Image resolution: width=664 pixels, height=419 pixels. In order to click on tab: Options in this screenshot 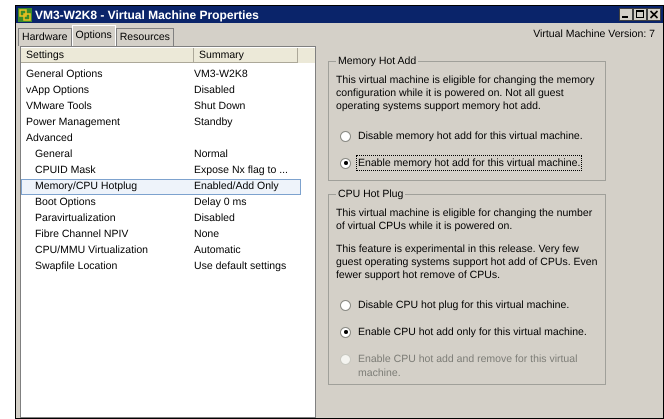, I will do `click(94, 35)`.